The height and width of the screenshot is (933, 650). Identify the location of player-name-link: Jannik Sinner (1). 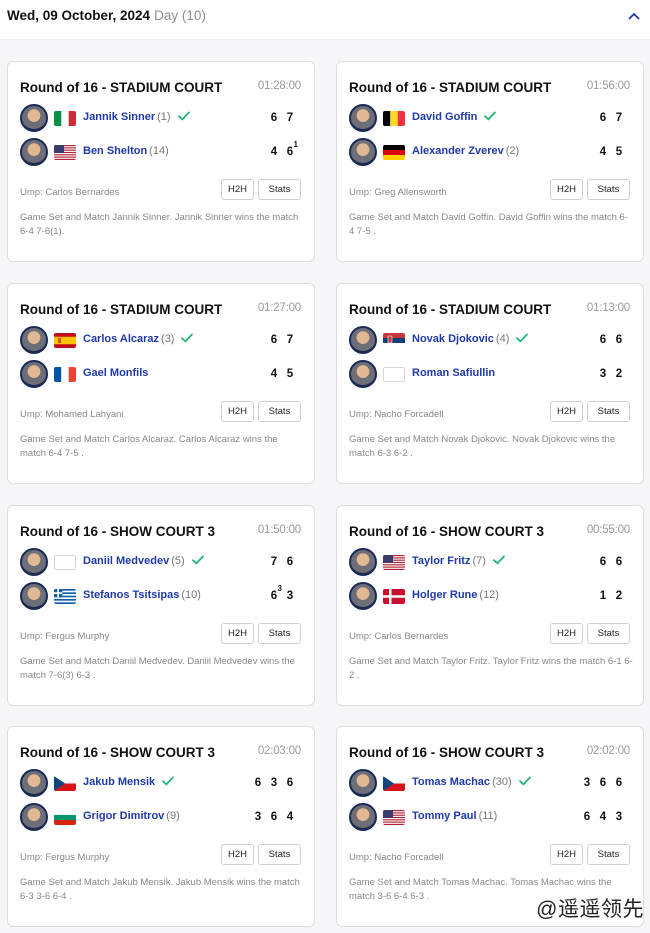
(136, 117).